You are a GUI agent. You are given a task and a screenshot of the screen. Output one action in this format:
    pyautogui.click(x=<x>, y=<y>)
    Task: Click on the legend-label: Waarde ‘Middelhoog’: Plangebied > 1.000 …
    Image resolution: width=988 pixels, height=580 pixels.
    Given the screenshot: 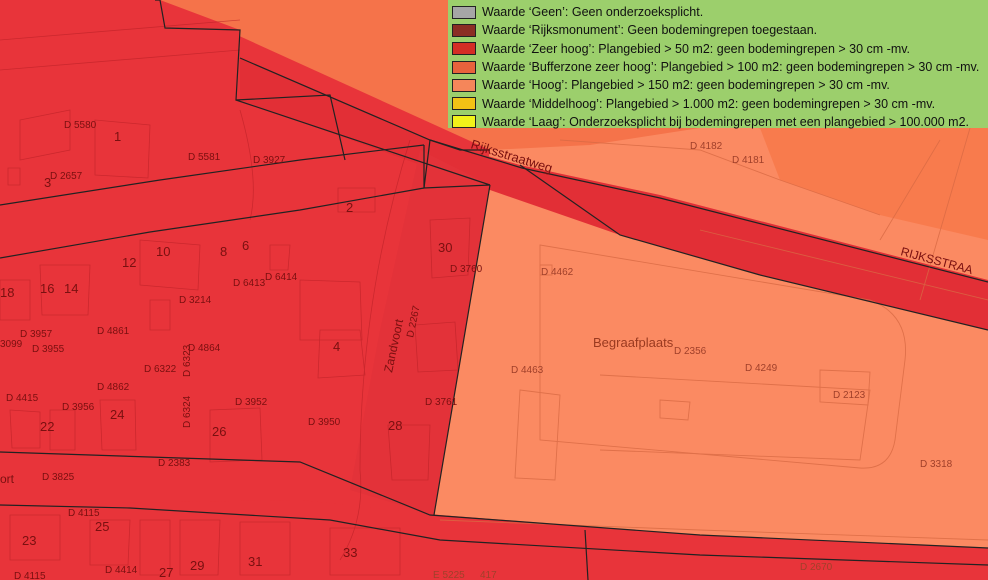 What is the action you would take?
    pyautogui.click(x=709, y=103)
    